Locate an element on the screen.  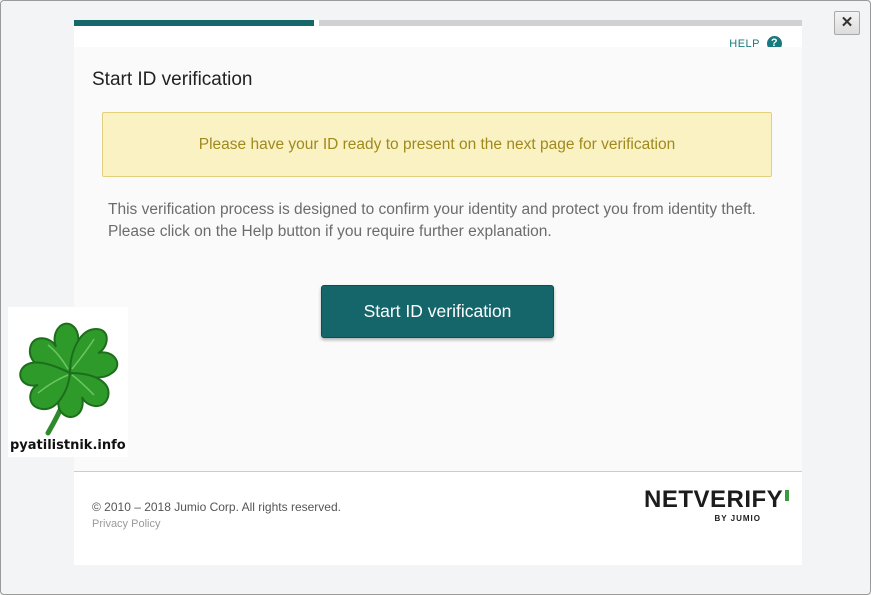
watermark-text: pyatilistnik.info is located at coordinates (68, 445).